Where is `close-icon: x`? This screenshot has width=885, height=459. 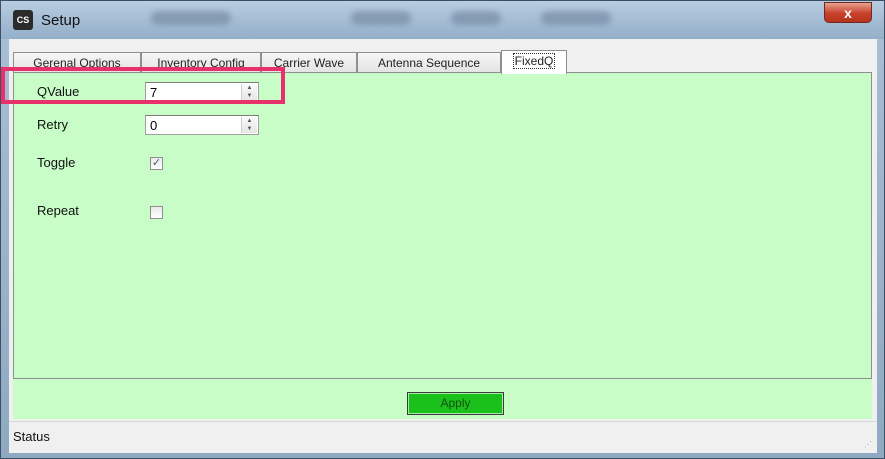 close-icon: x is located at coordinates (848, 12).